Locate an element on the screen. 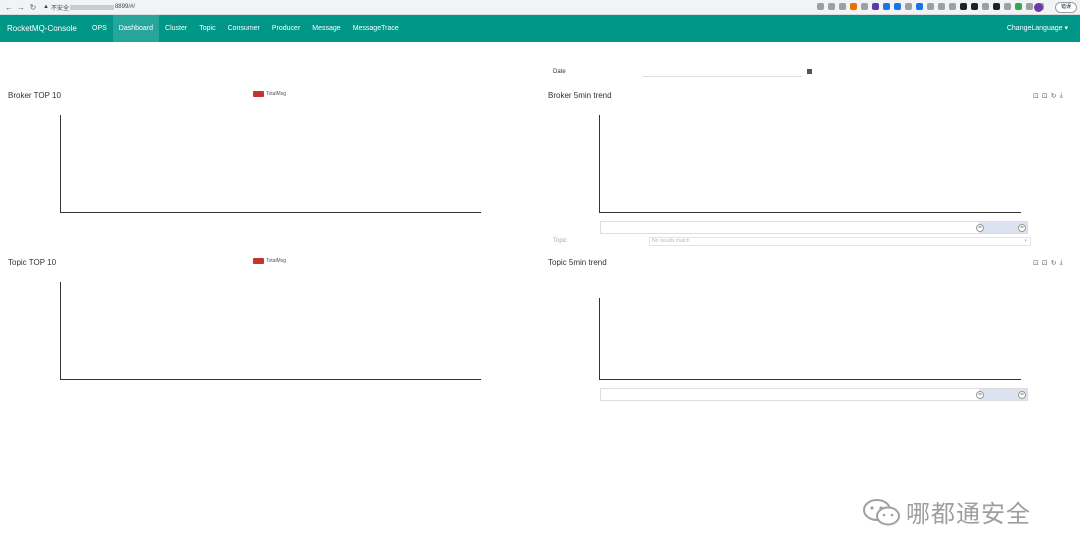 This screenshot has width=1080, height=557. warning-icon: ▲ is located at coordinates (46, 7).